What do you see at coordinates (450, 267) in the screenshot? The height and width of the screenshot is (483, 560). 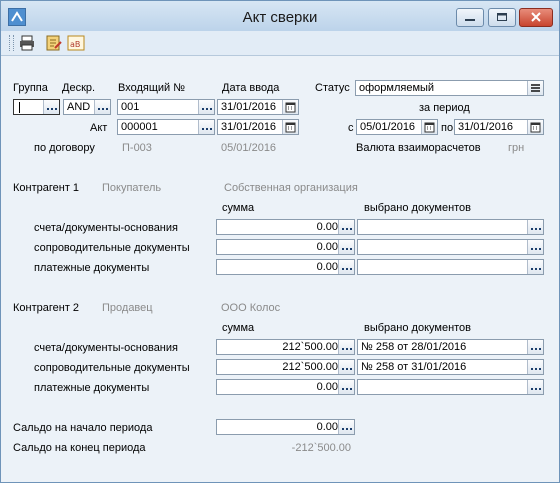 I see `cp1-row3-docs-field` at bounding box center [450, 267].